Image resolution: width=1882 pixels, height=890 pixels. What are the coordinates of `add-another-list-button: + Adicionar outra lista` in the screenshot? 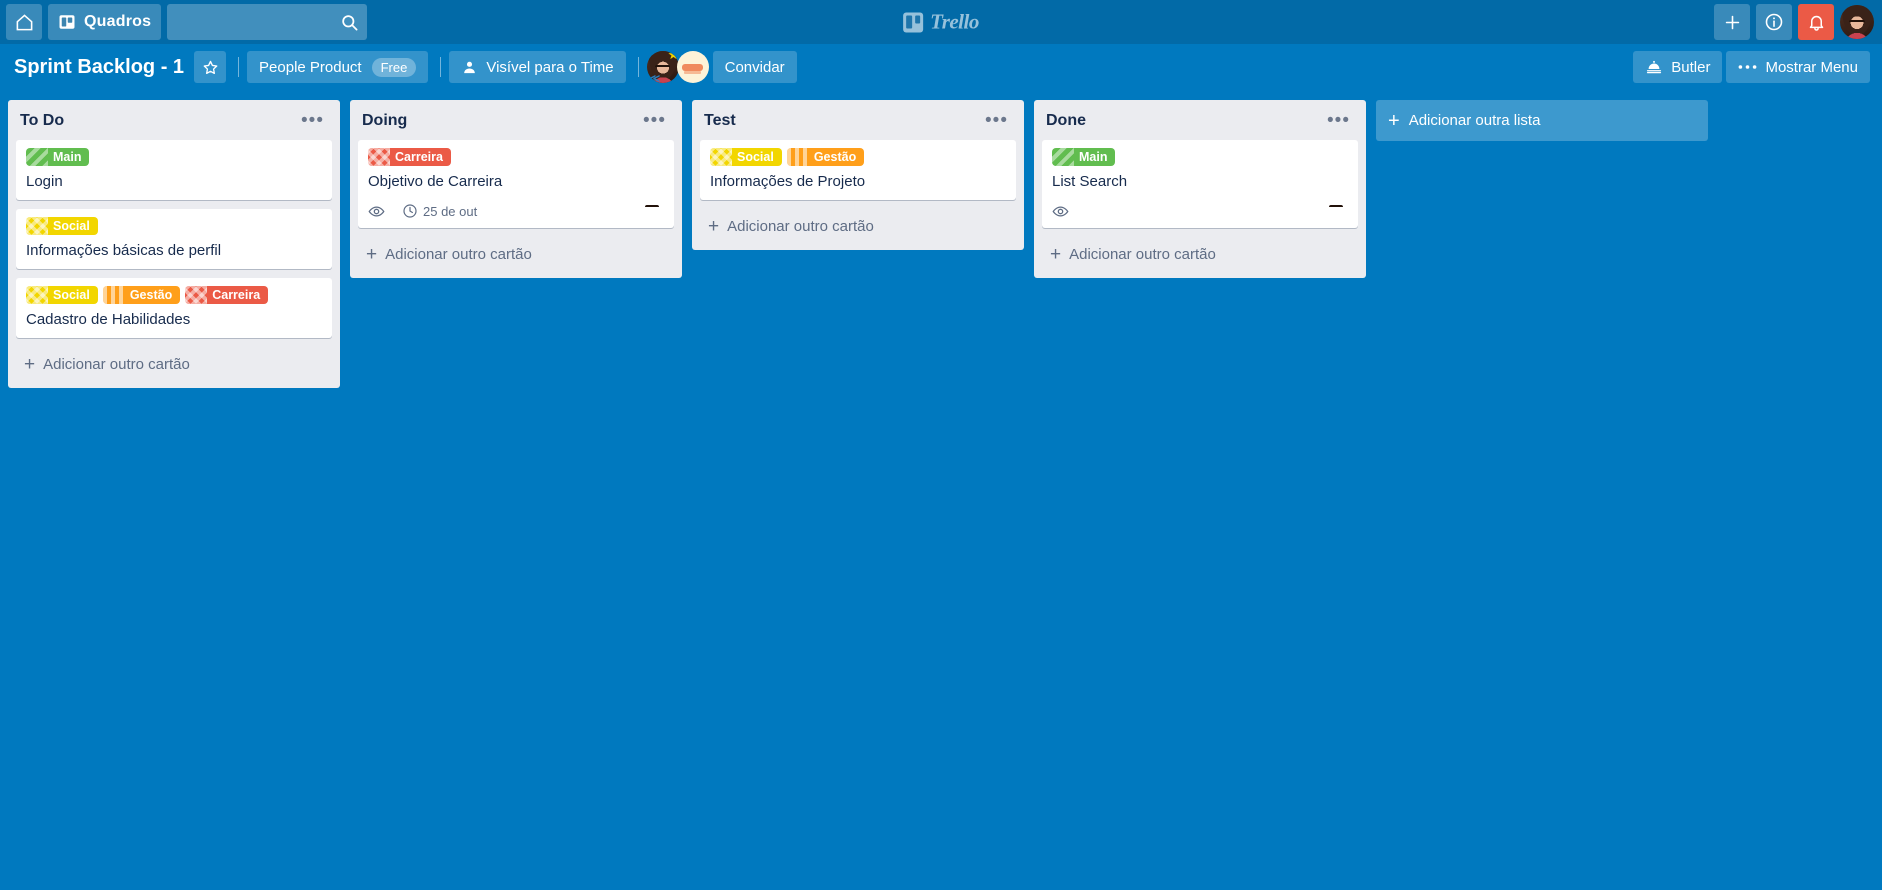 It's located at (1542, 120).